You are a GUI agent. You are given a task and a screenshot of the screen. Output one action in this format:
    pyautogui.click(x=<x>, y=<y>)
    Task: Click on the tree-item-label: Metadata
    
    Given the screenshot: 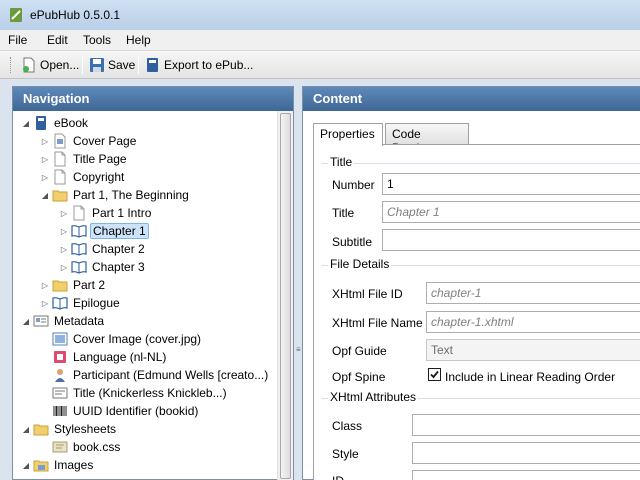 What is the action you would take?
    pyautogui.click(x=79, y=321)
    